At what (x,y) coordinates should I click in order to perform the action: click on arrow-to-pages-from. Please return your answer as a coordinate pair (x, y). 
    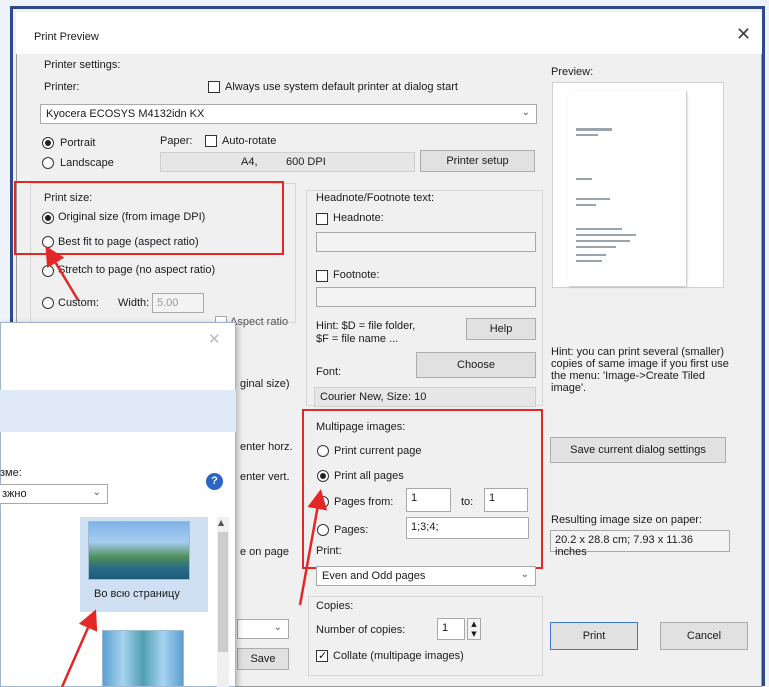
    Looking at the image, I should click on (313, 547).